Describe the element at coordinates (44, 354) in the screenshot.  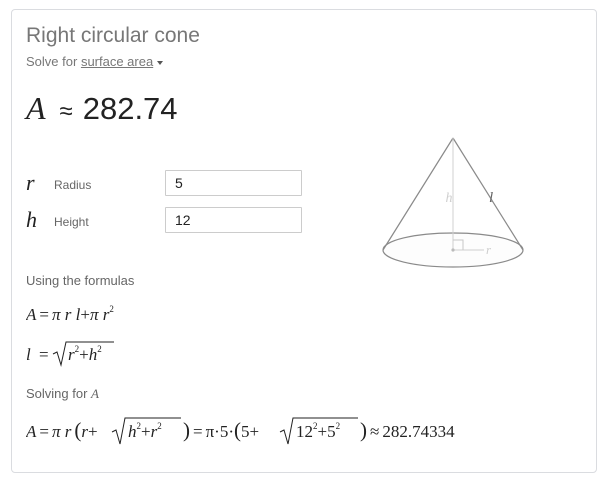
I see `f2-eq: =` at that location.